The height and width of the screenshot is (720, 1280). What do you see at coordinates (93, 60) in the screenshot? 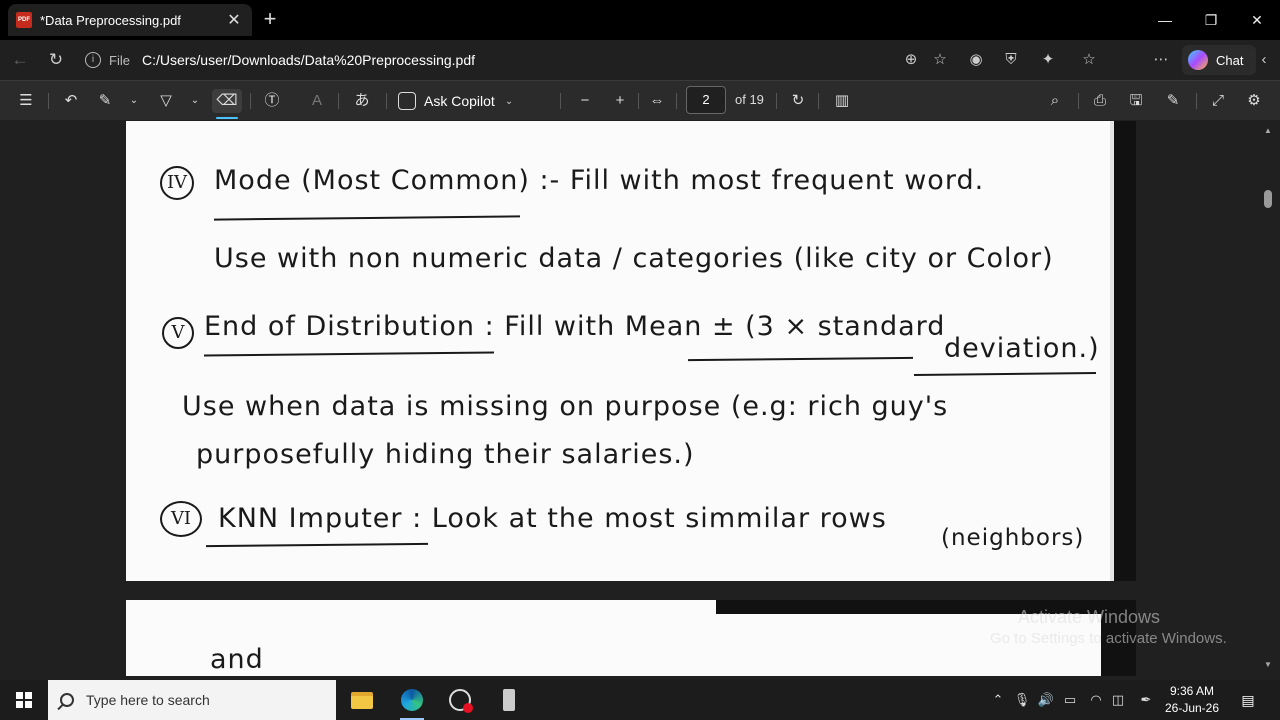
I see `info-icon: i` at bounding box center [93, 60].